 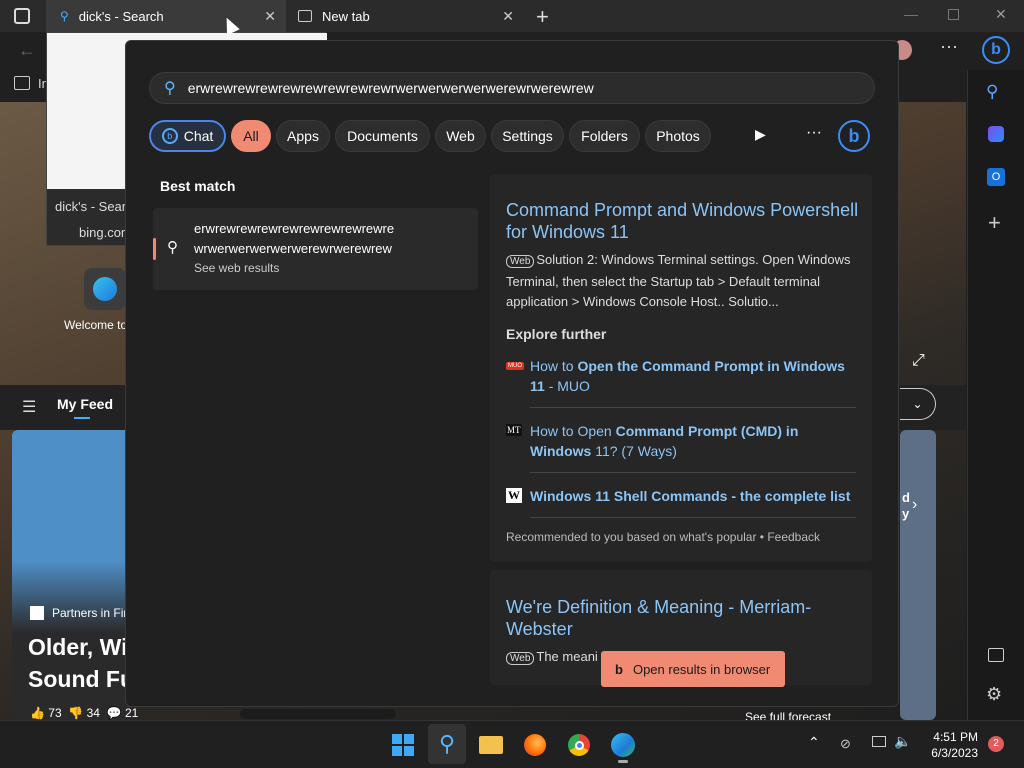 What do you see at coordinates (535, 745) in the screenshot?
I see `firefox-icon` at bounding box center [535, 745].